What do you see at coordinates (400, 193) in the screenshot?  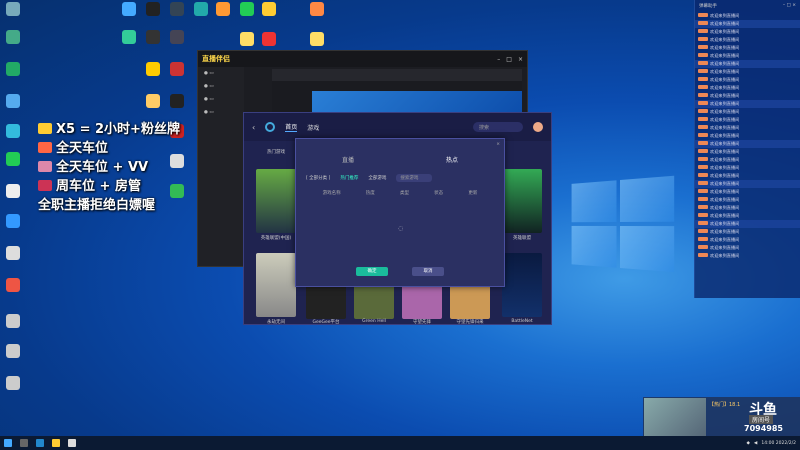 I see `table-header: 游戏名称 热度 类型 状态 更新` at bounding box center [400, 193].